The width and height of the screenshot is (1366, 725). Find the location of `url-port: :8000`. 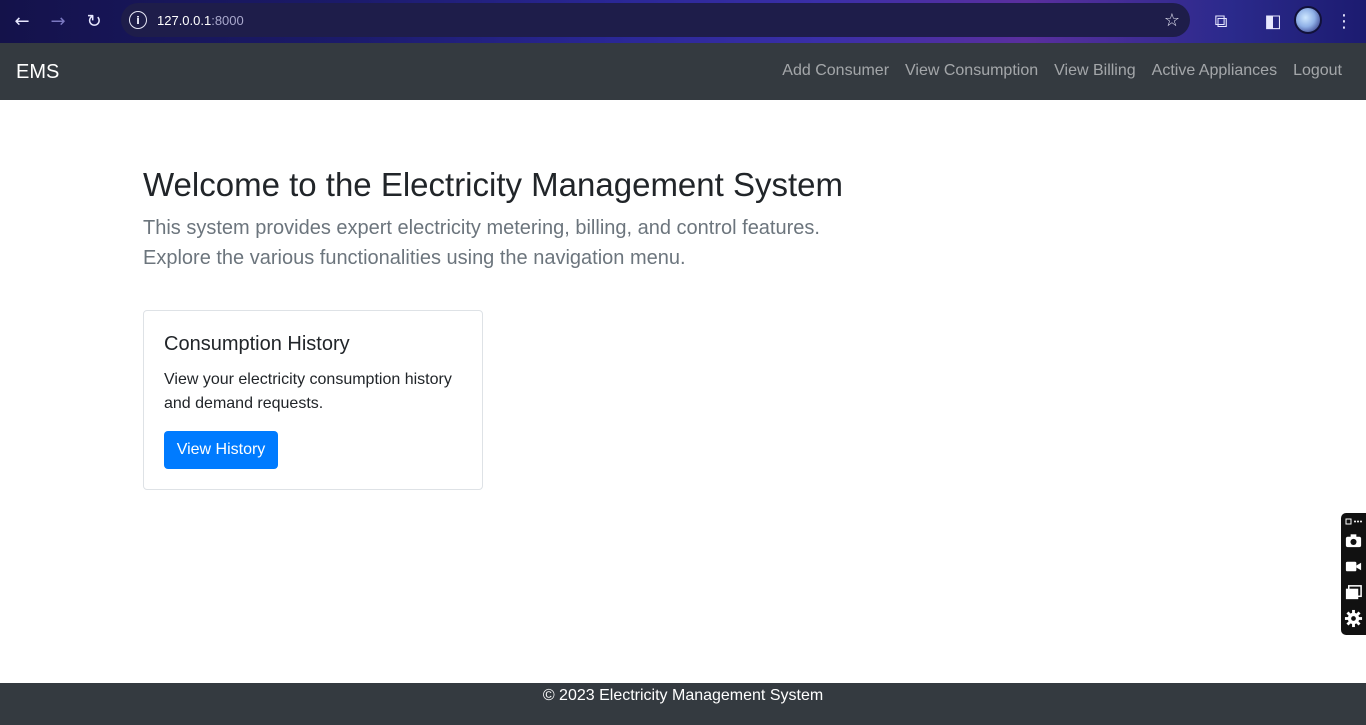

url-port: :8000 is located at coordinates (227, 20).